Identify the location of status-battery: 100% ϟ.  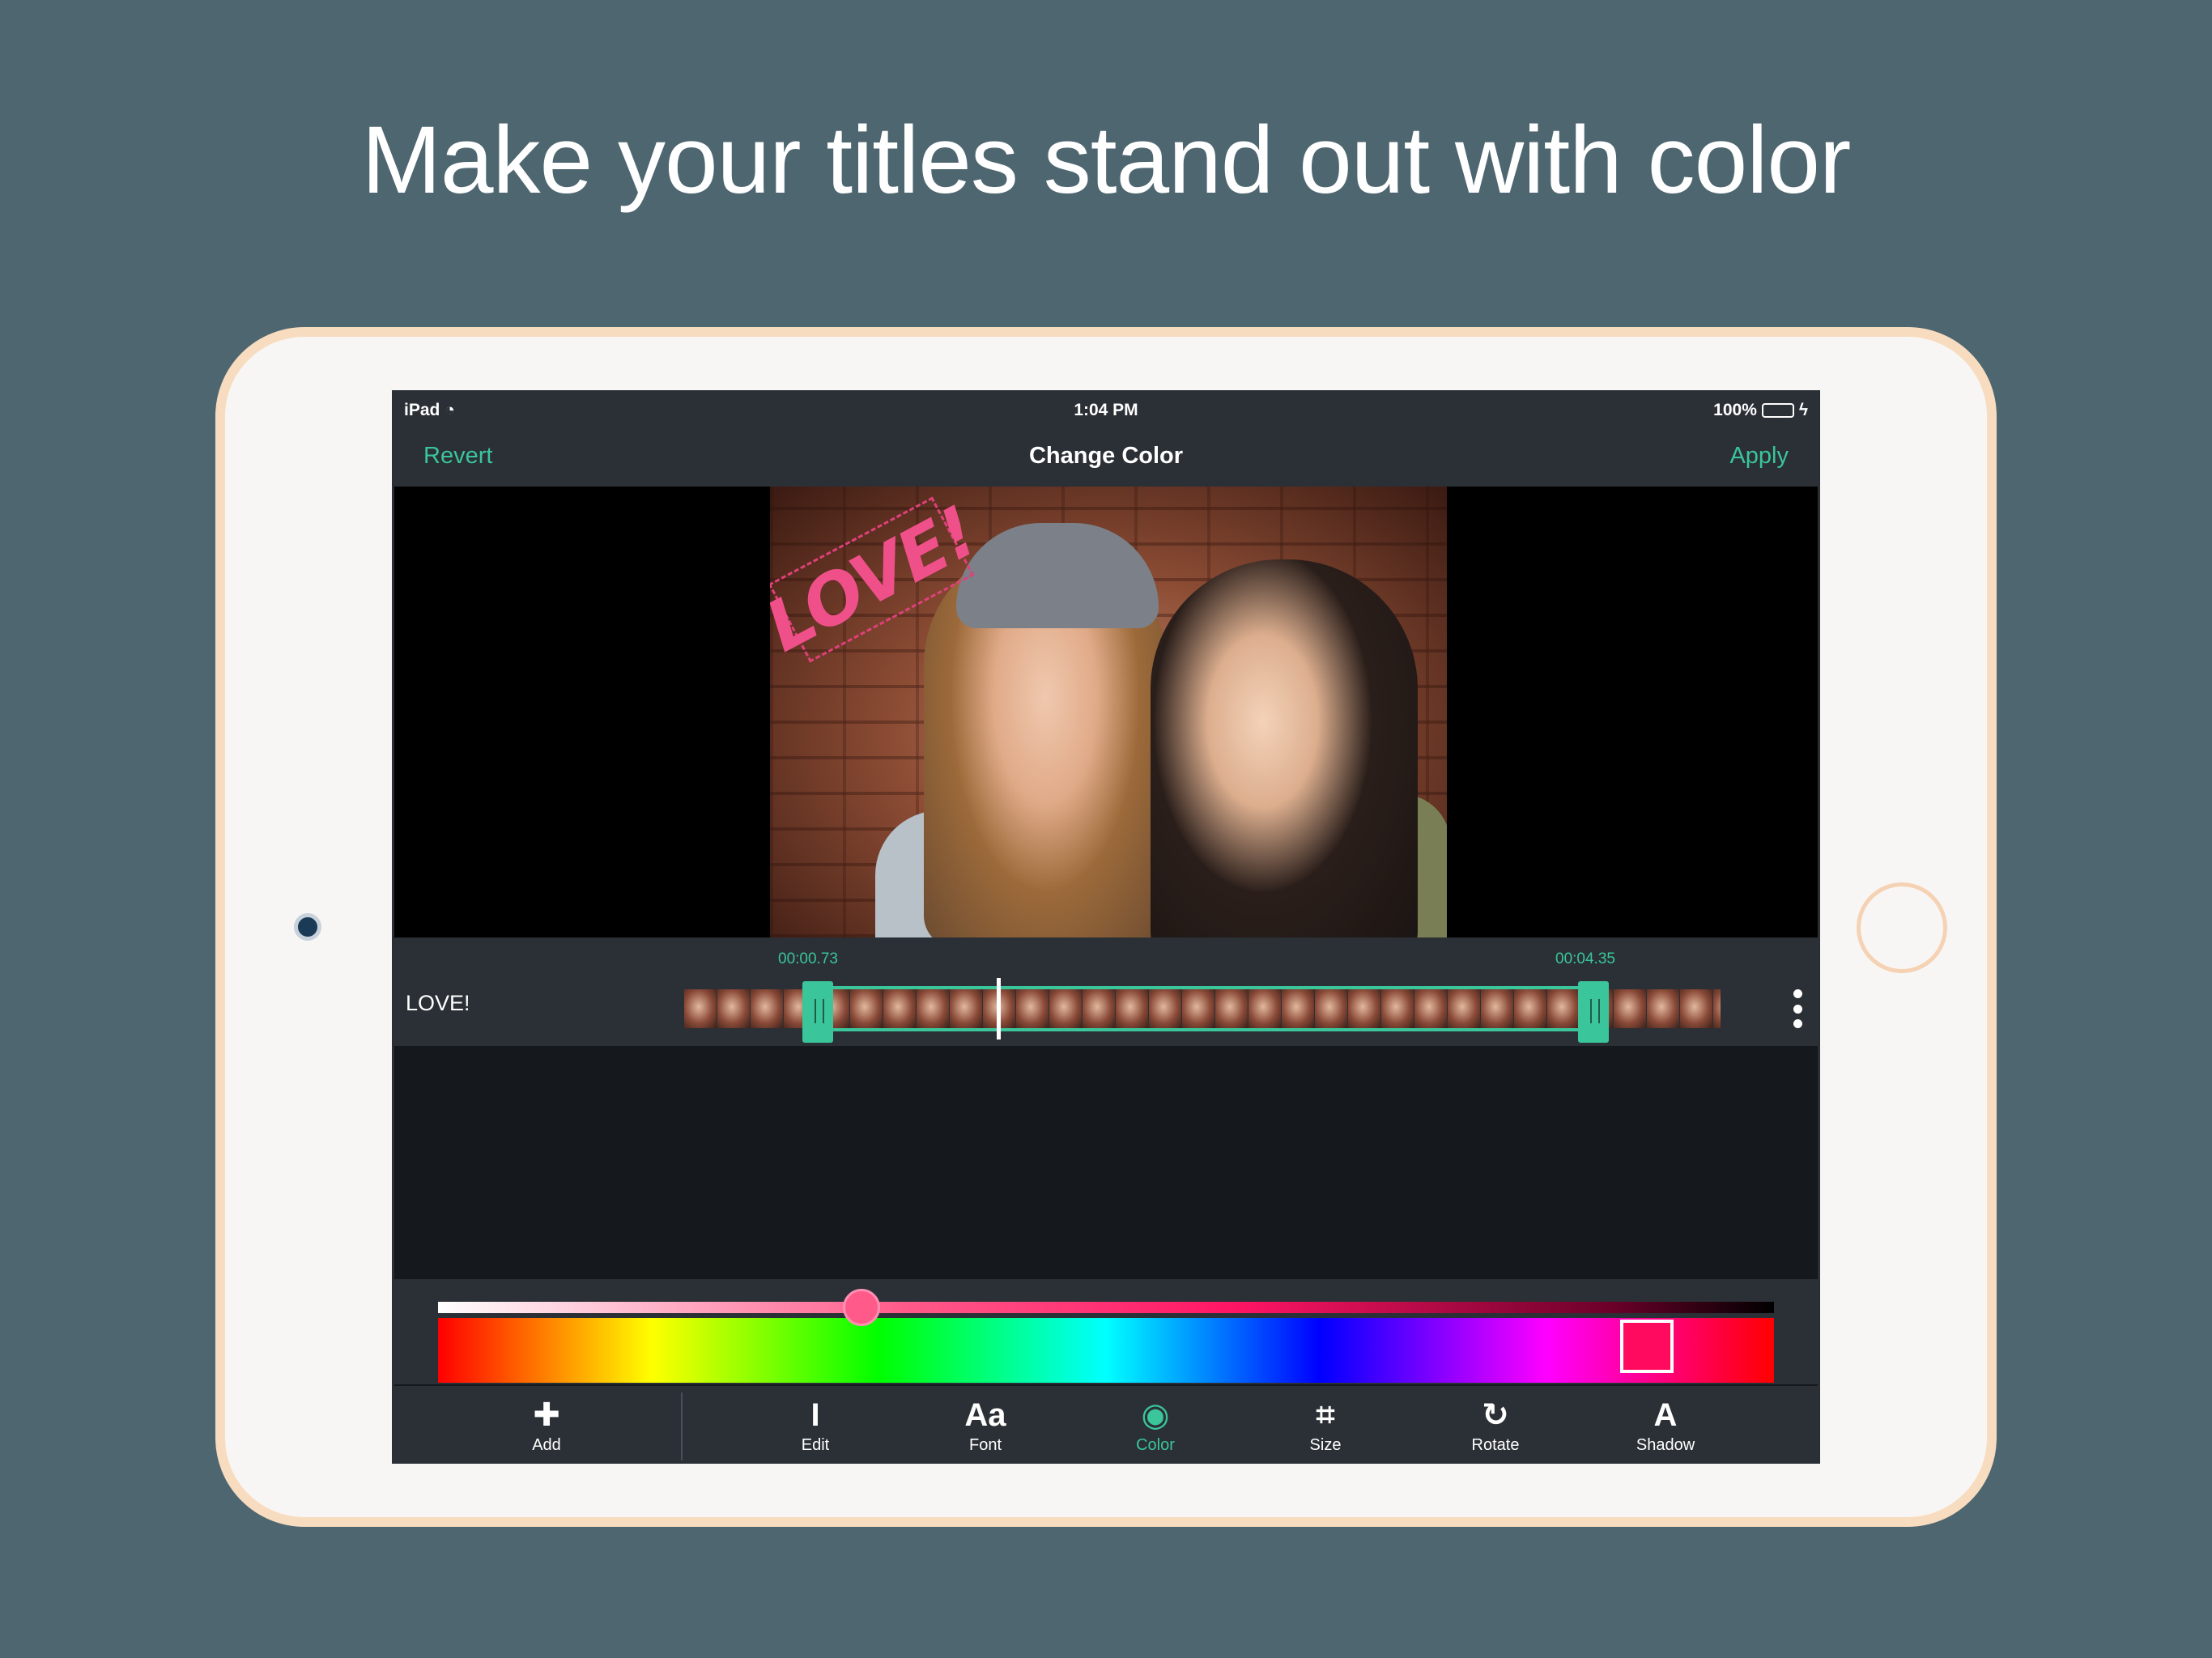
(1761, 410).